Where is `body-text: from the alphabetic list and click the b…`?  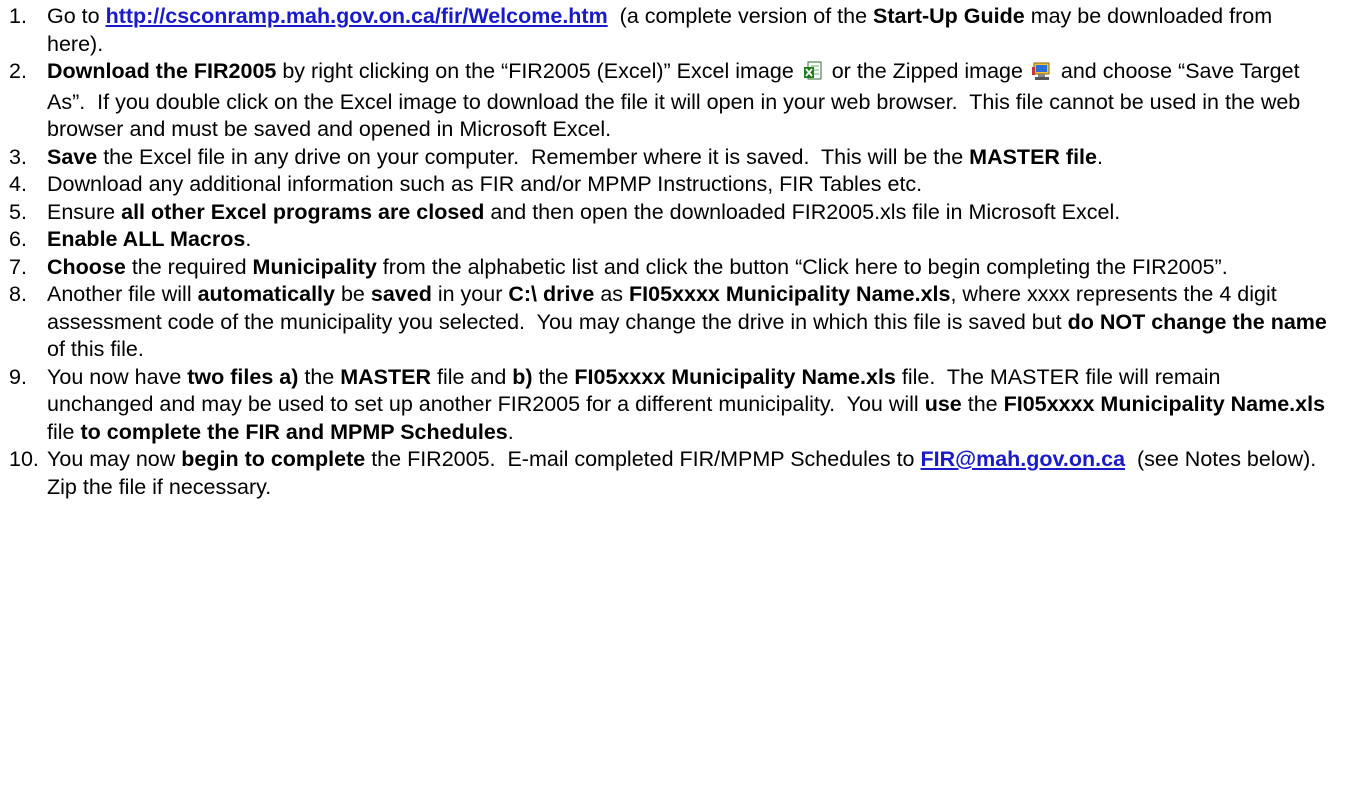
body-text: from the alphabetic list and click the b… is located at coordinates (802, 266).